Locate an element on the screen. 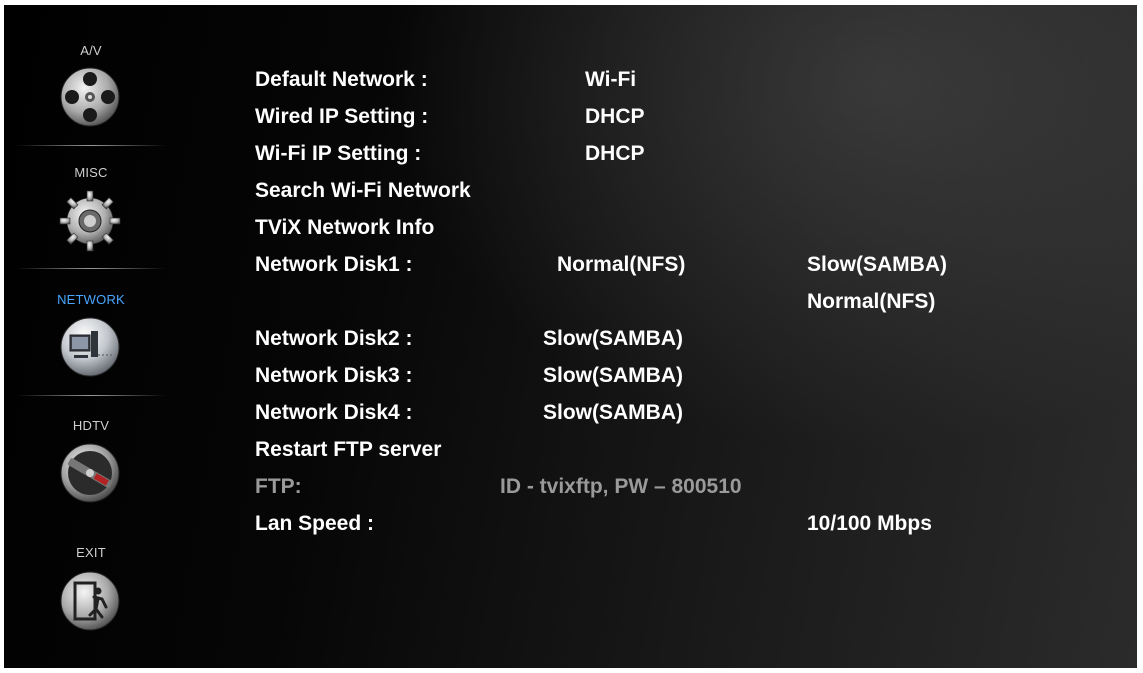 Image resolution: width=1143 pixels, height=673 pixels. disk1-option-normal-nfs: Normal(NFS) is located at coordinates (871, 302).